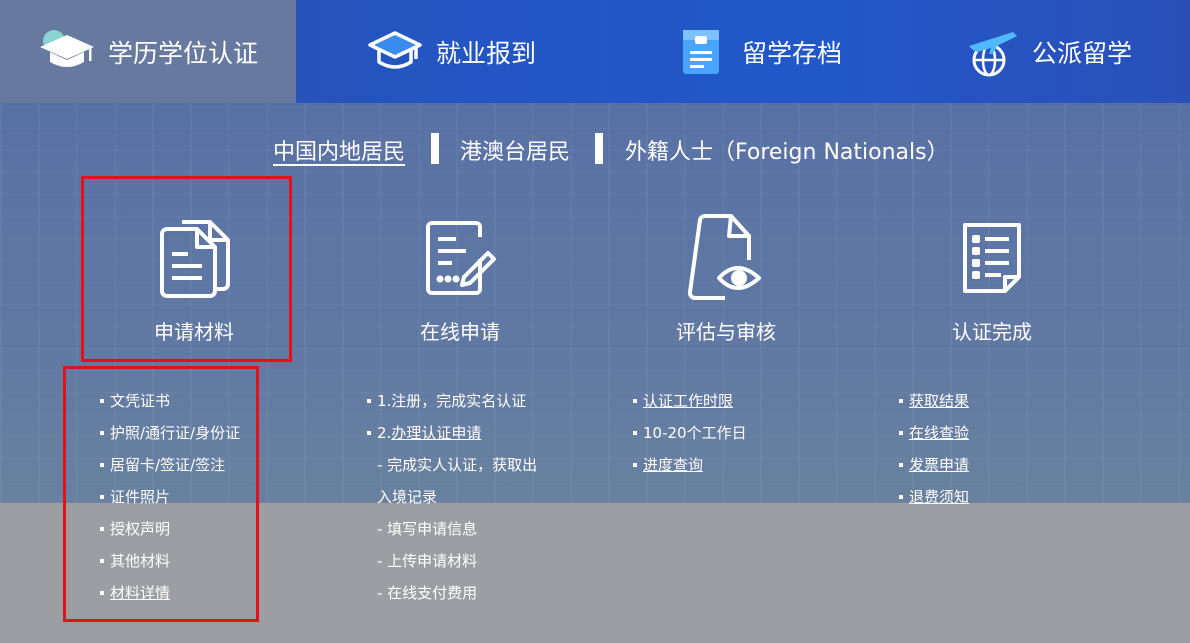  I want to click on invoice-request-link: 发票申请, so click(934, 465).